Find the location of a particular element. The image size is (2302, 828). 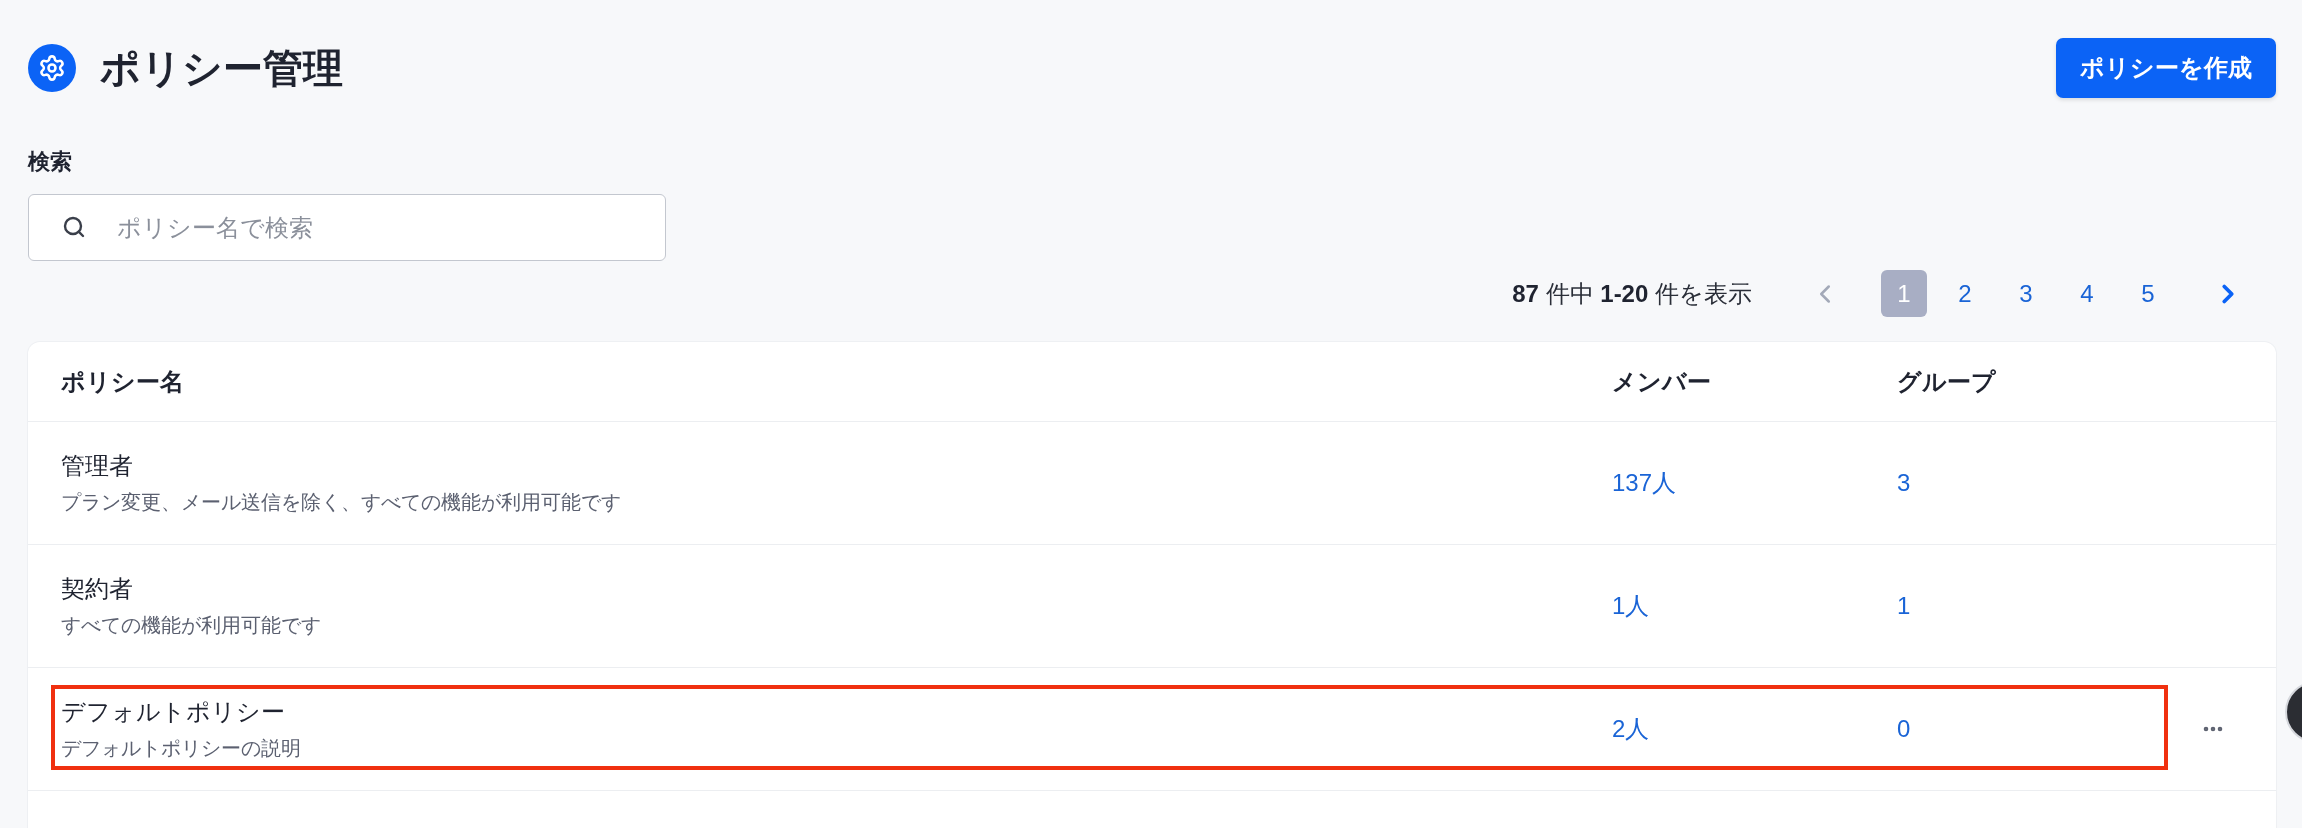

policy-description: プラン変更、メール送信を除く、すべての機能が利用可能です is located at coordinates (341, 502).